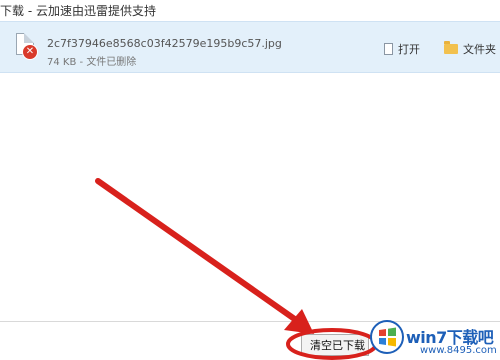  I want to click on open-button: 打开, so click(402, 49).